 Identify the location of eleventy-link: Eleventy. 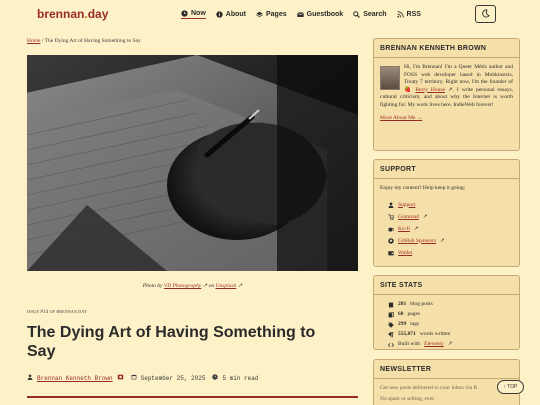
(434, 345).